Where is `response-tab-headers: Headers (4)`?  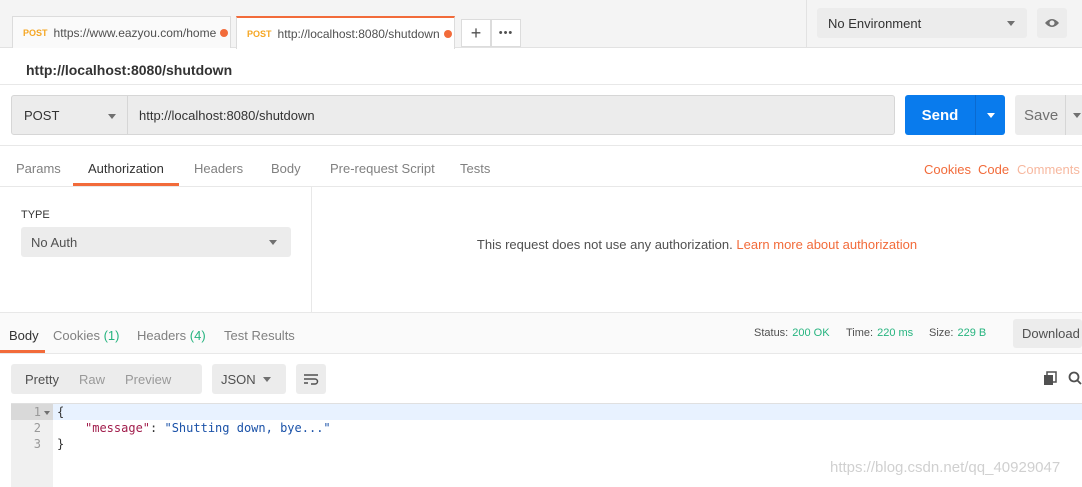
response-tab-headers: Headers (4) is located at coordinates (171, 335).